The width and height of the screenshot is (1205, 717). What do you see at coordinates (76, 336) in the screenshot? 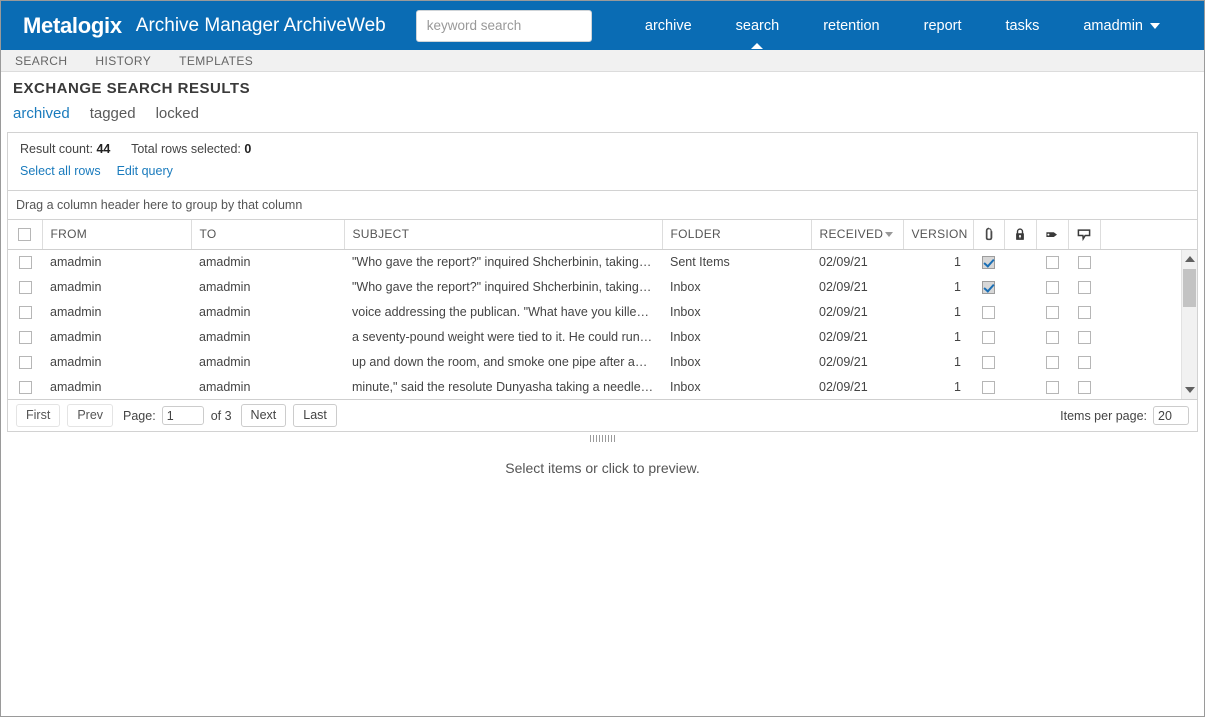
I see `cell-from: amadmin` at bounding box center [76, 336].